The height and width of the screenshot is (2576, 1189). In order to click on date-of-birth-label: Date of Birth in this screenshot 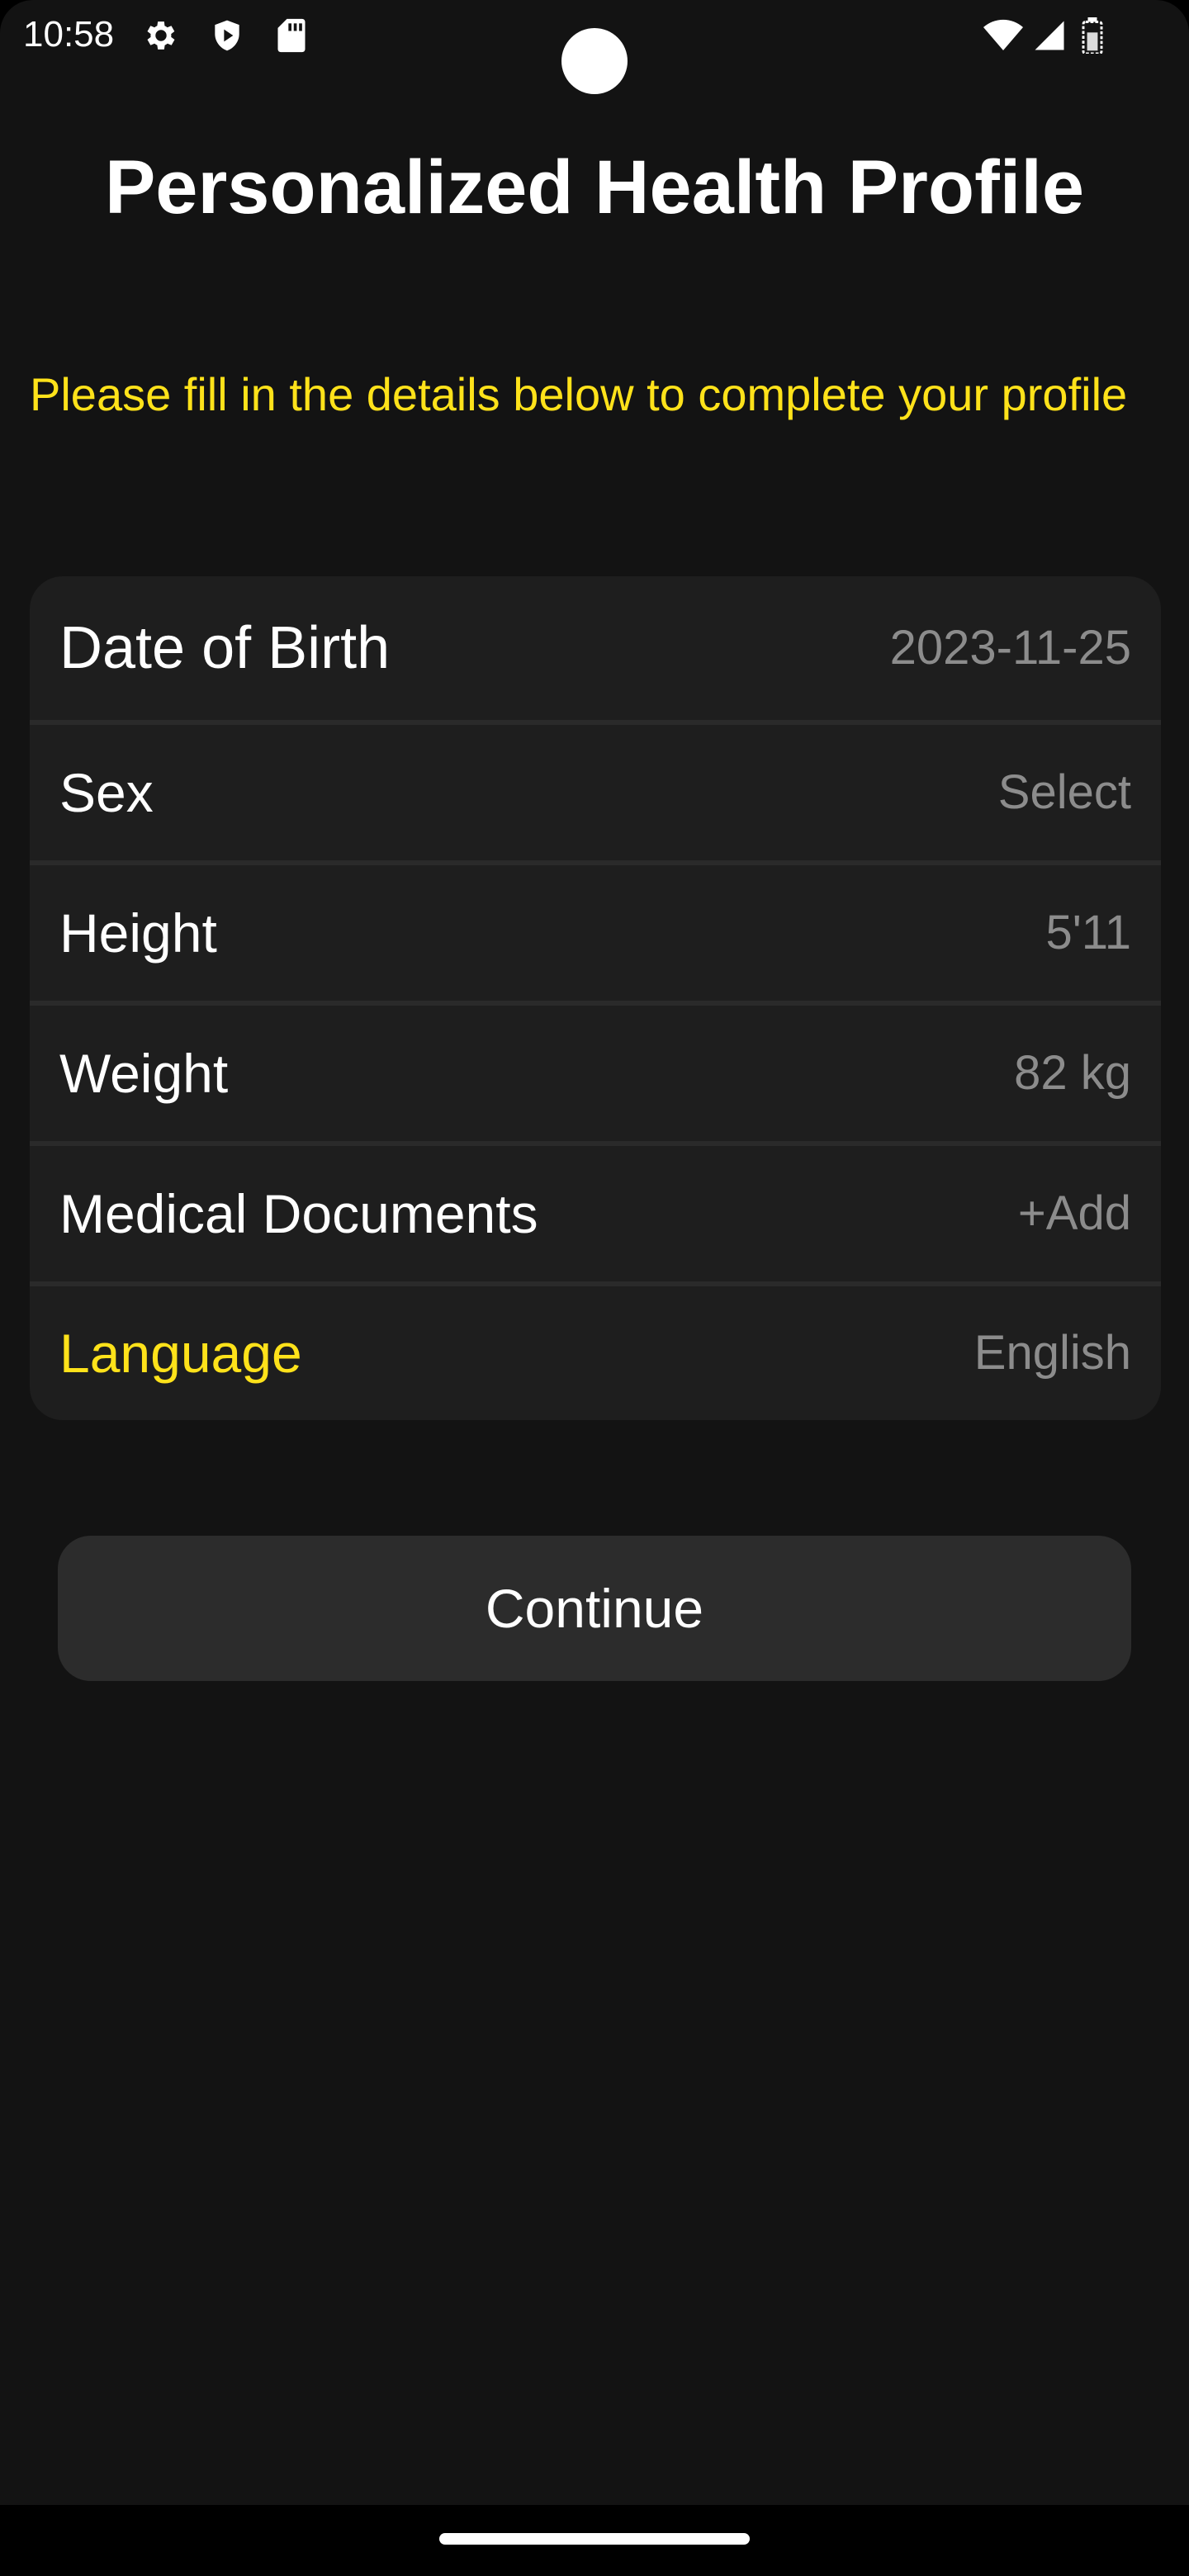, I will do `click(225, 648)`.